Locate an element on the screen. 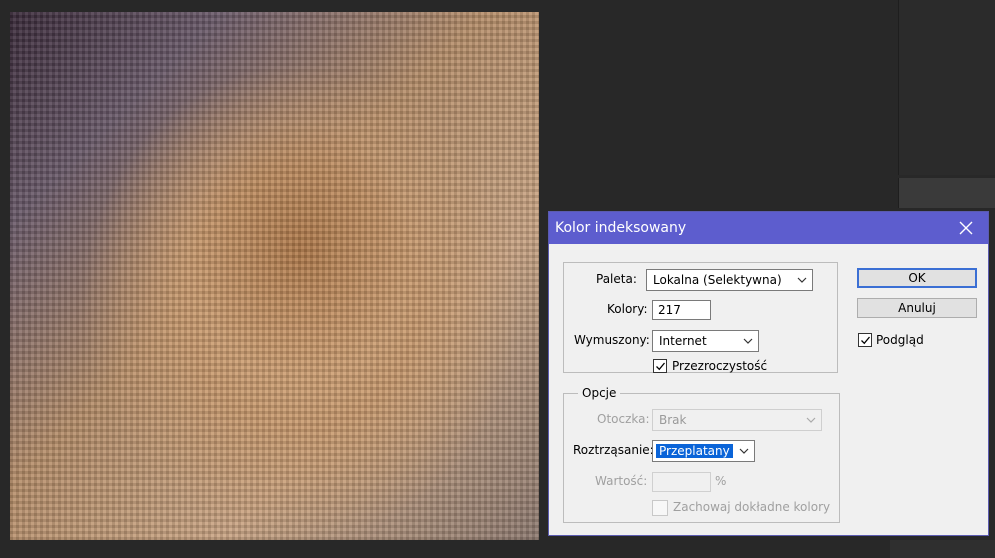 The image size is (995, 558). close-icon is located at coordinates (966, 228).